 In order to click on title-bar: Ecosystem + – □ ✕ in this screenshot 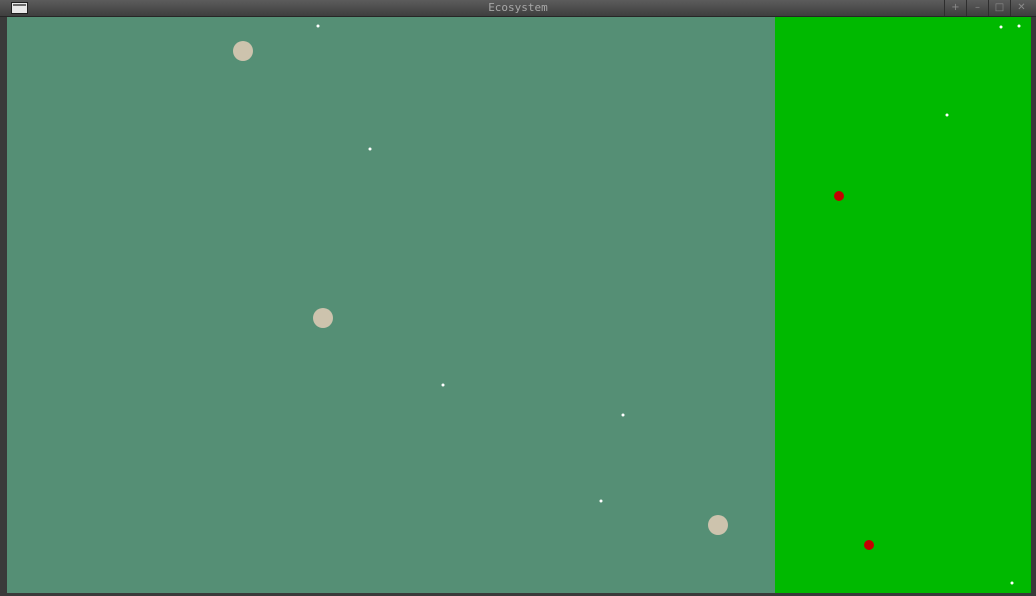, I will do `click(518, 8)`.